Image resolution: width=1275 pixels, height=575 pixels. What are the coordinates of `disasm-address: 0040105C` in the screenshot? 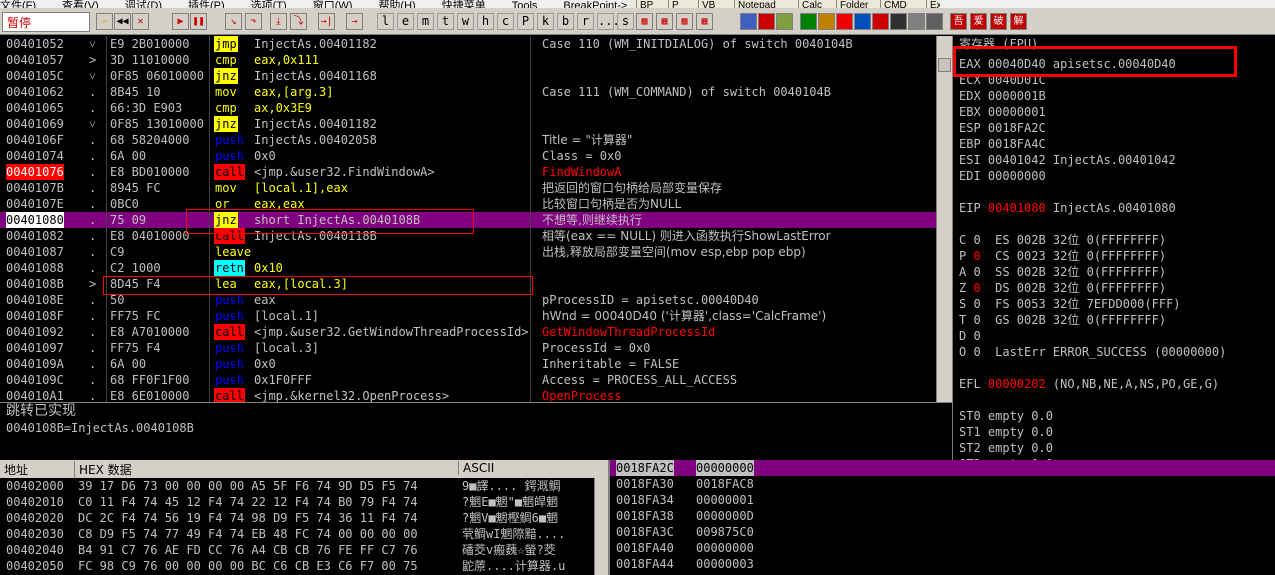 It's located at (35, 76).